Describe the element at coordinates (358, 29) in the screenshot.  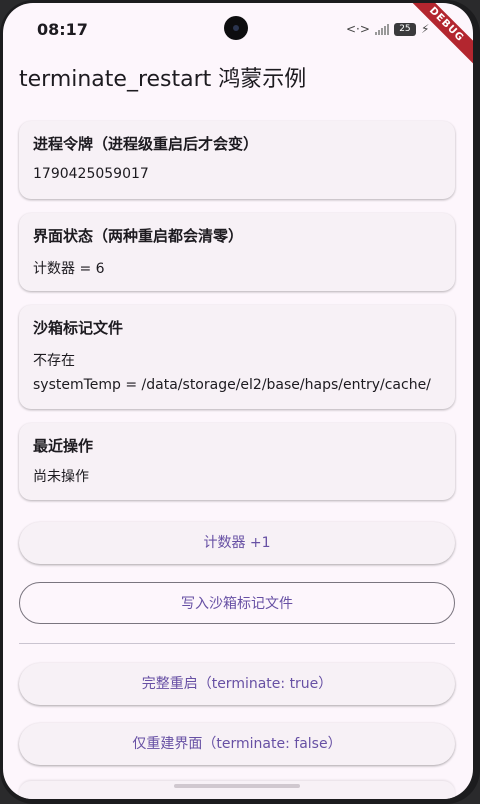
I see `nfc-icon: <·>` at that location.